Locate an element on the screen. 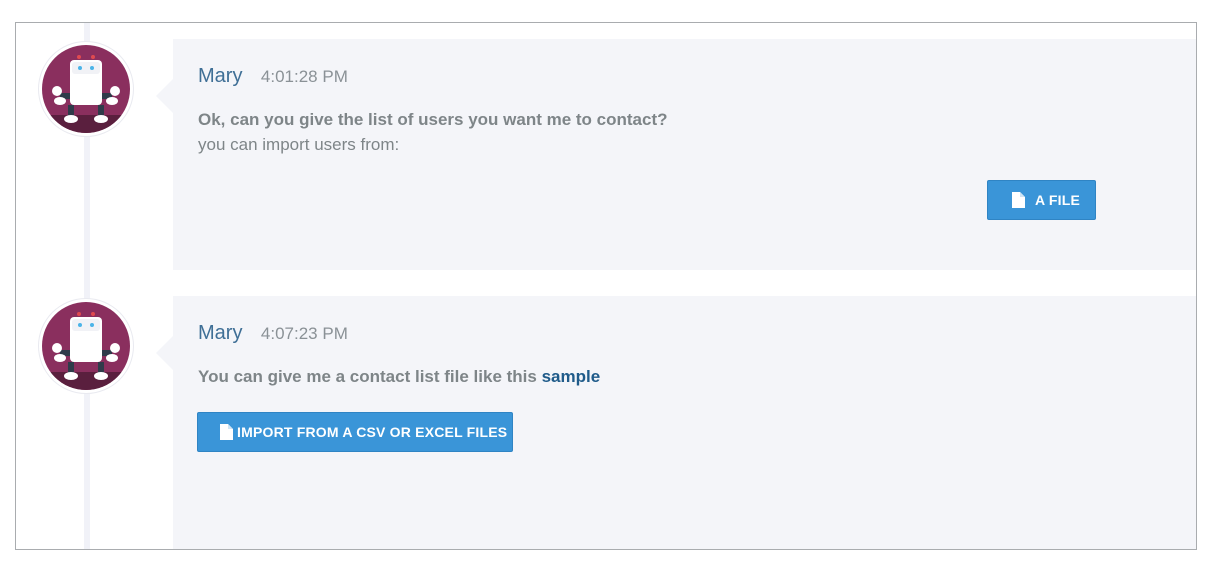 The height and width of the screenshot is (566, 1212). message-header: Mary 4:07:23 PM is located at coordinates (273, 333).